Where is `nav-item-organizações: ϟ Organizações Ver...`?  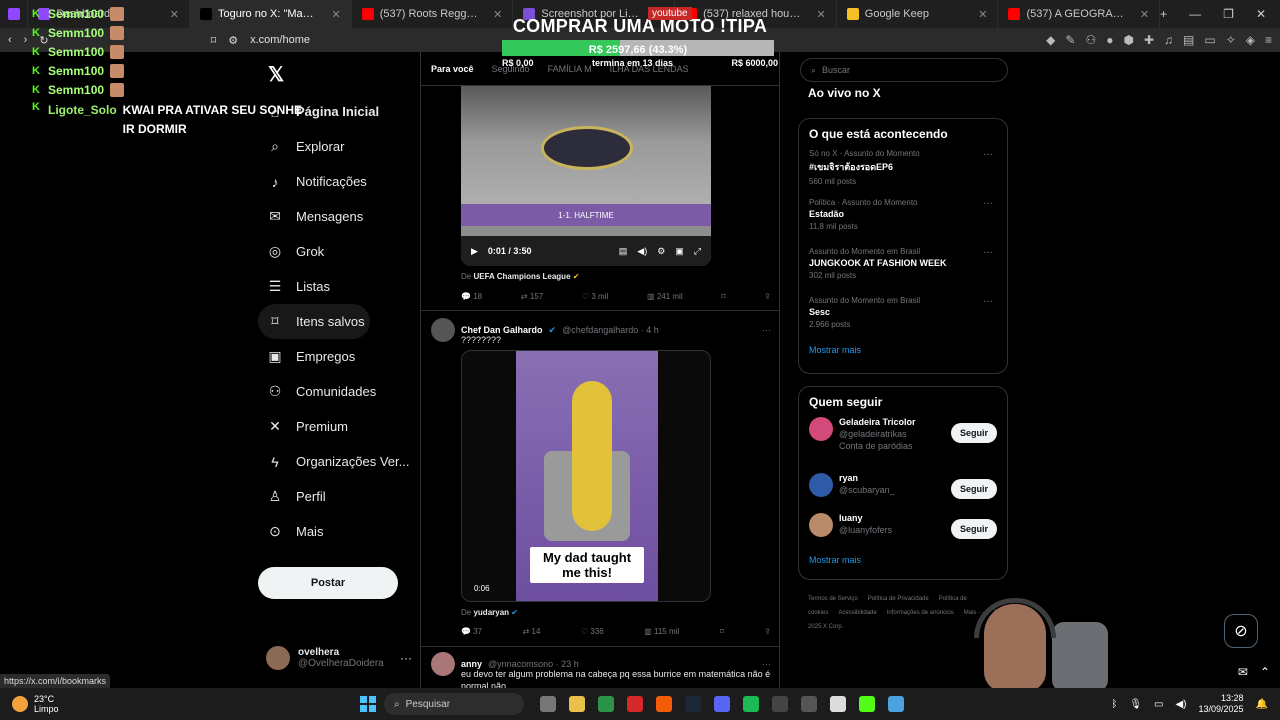 nav-item-organizações: ϟ Organizações Ver... is located at coordinates (338, 461).